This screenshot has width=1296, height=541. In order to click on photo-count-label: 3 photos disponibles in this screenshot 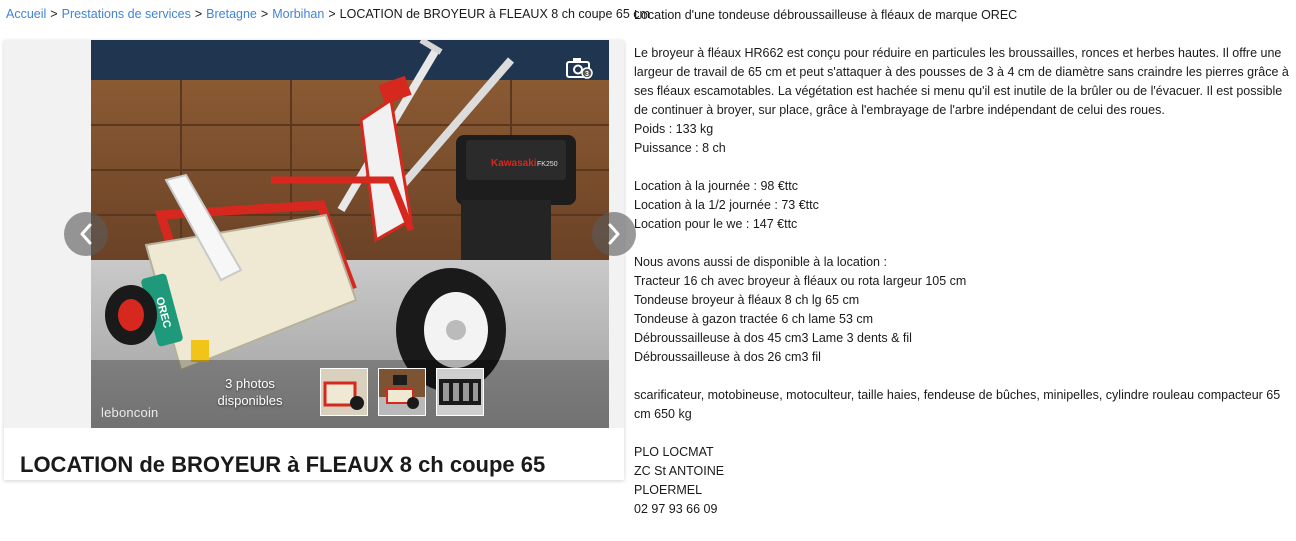, I will do `click(250, 392)`.